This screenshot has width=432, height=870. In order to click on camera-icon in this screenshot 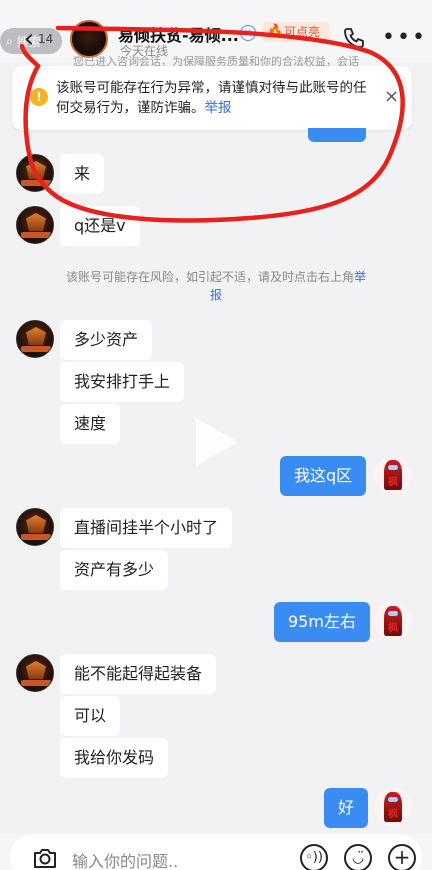, I will do `click(45, 858)`.